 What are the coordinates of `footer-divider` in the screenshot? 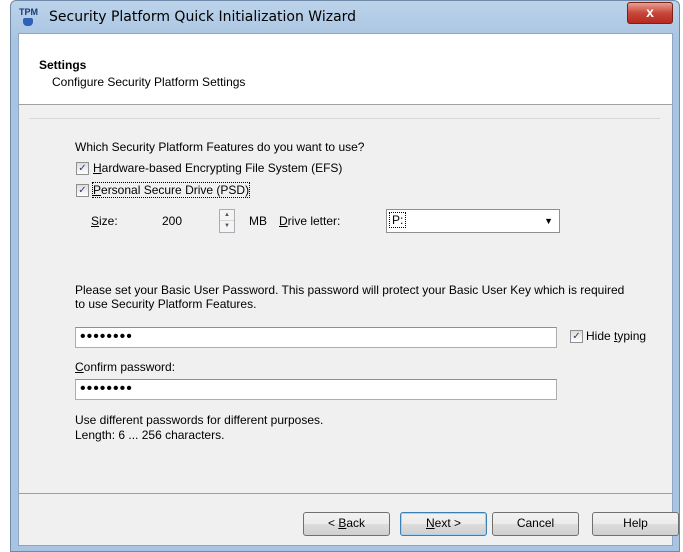 It's located at (345, 493).